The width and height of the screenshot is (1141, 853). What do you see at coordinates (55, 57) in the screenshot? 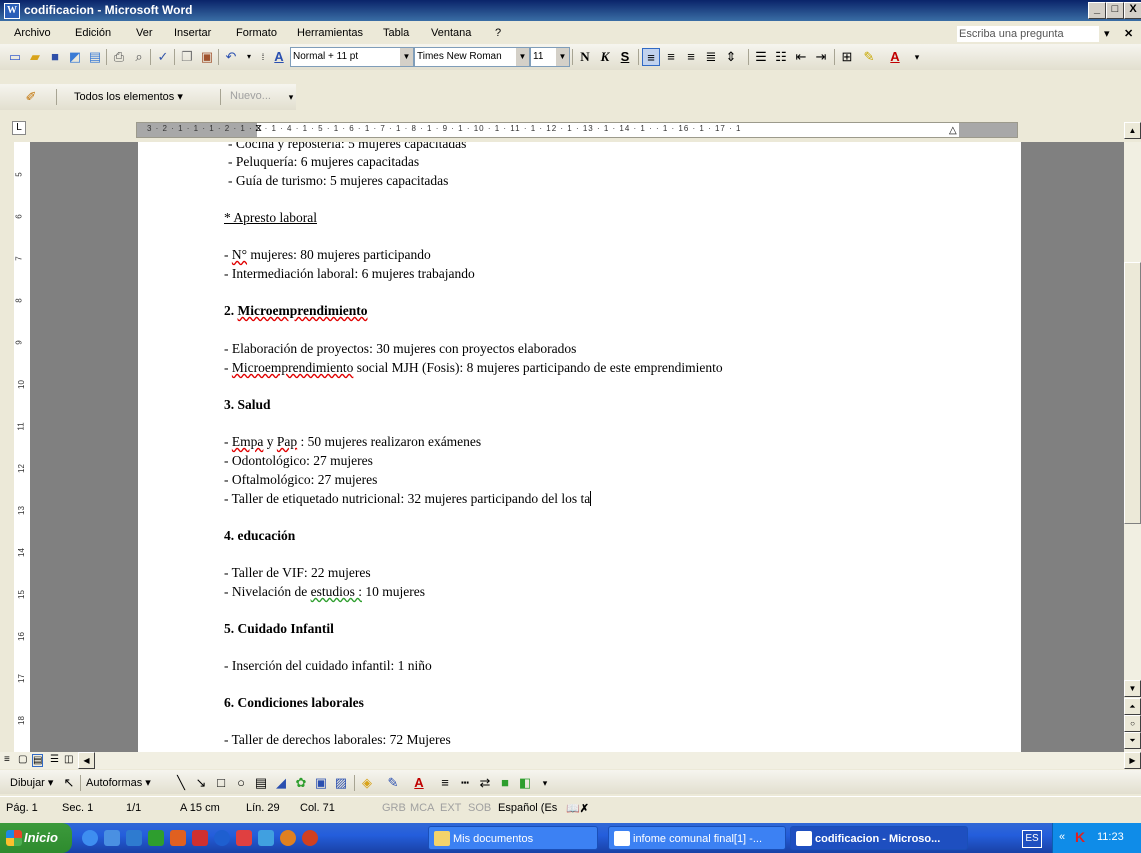
I see `save-icon: ■` at bounding box center [55, 57].